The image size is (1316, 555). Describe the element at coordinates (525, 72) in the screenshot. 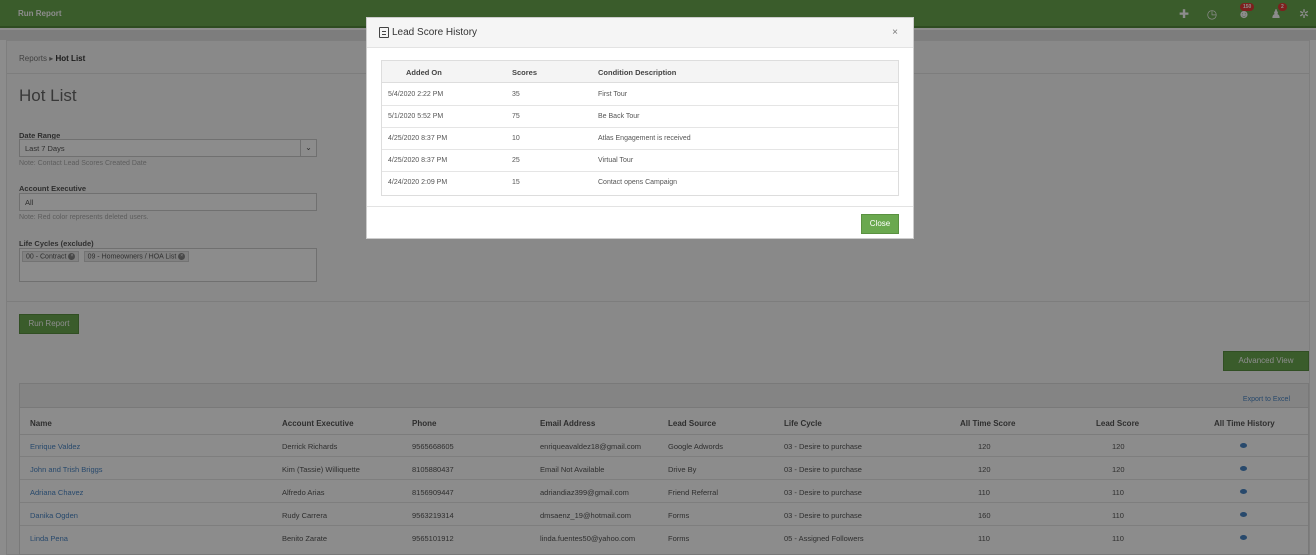

I see `col-scores: Scores` at that location.